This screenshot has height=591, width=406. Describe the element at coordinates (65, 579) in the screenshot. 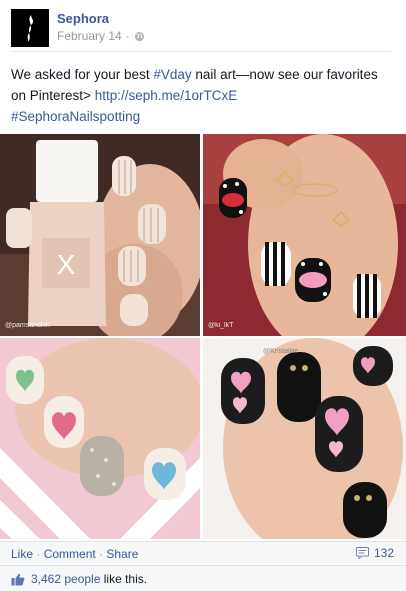

I see `likes-count-link: 3,462 people` at that location.